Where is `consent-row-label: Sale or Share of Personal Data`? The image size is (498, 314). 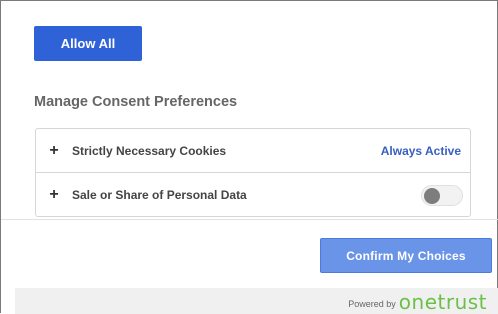
consent-row-label: Sale or Share of Personal Data is located at coordinates (159, 195).